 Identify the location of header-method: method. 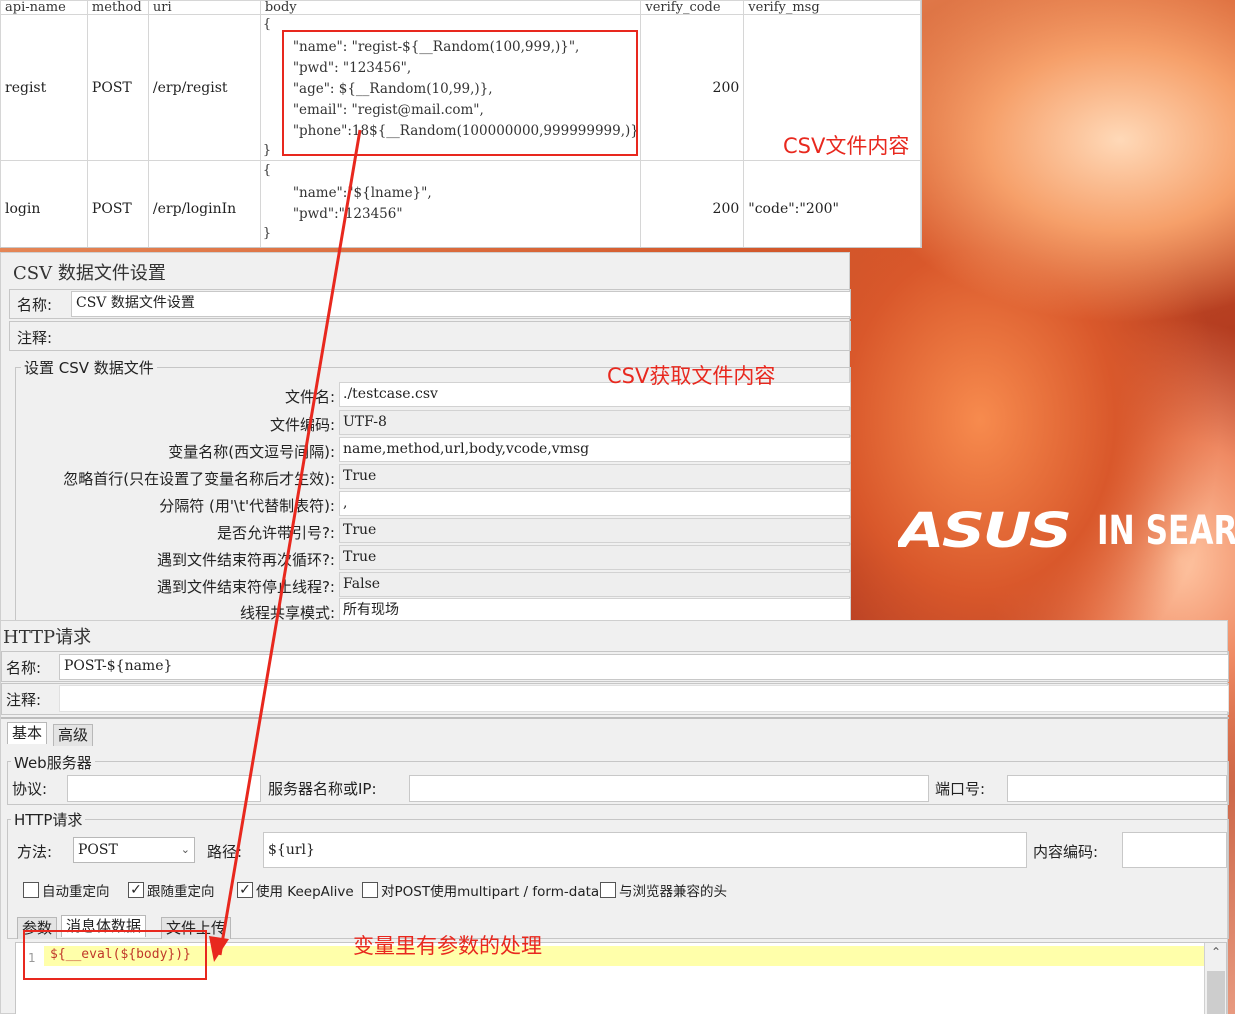
(117, 7).